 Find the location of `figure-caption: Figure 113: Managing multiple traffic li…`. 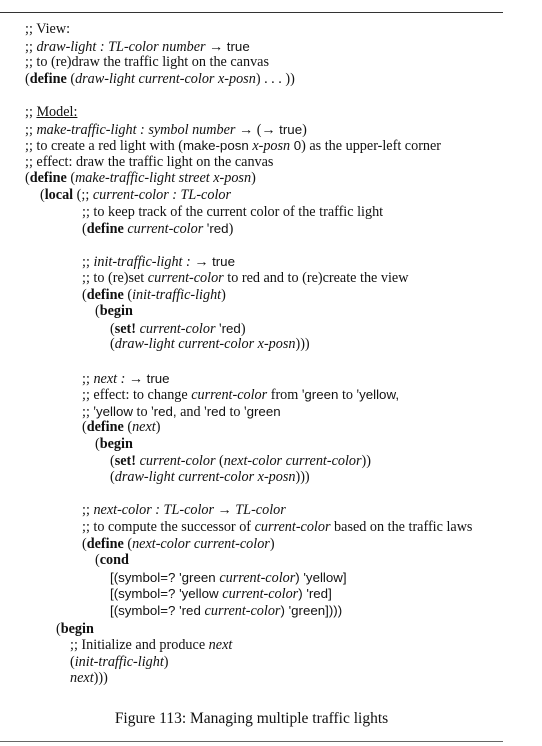

figure-caption: Figure 113: Managing multiple traffic li… is located at coordinates (251, 718).